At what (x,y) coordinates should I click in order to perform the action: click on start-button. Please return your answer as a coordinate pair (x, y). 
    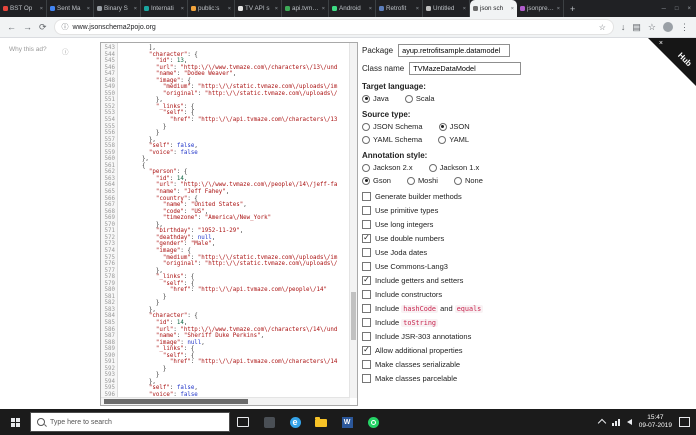
    Looking at the image, I should click on (15, 422).